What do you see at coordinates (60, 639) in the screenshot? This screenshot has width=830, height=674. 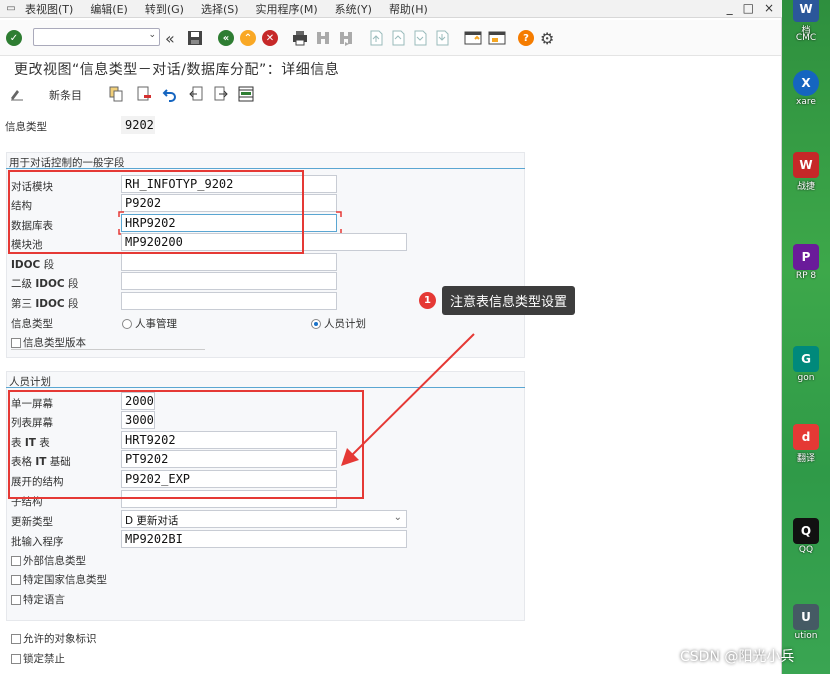 I see `allowed-objects-label: 允许的对象标识` at bounding box center [60, 639].